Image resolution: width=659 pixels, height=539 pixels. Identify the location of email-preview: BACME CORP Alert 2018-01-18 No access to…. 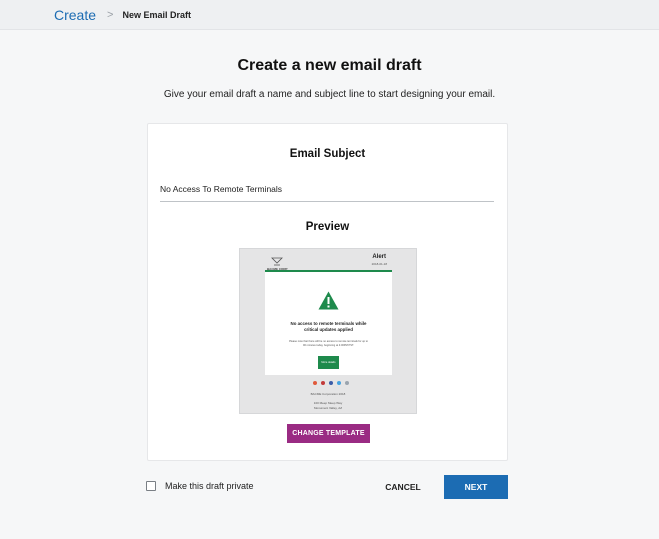
(328, 331).